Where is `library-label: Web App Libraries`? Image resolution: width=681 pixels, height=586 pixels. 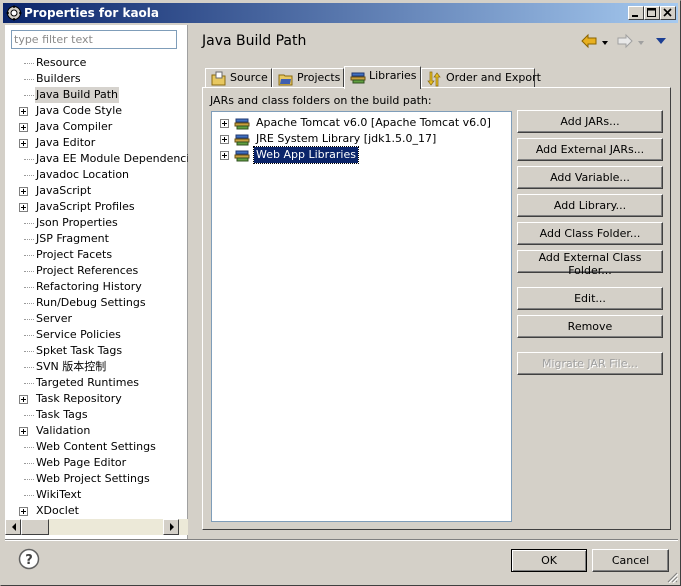 library-label: Web App Libraries is located at coordinates (306, 155).